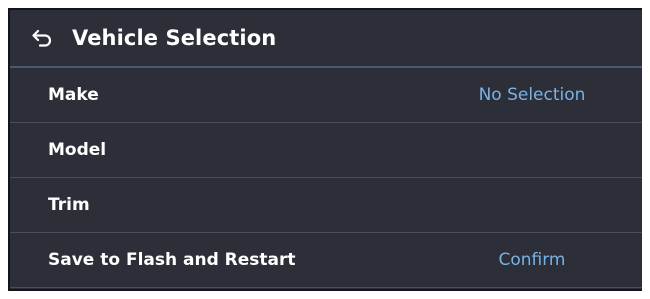 This screenshot has height=299, width=650. What do you see at coordinates (174, 38) in the screenshot?
I see `page-title: Vehicle Selection` at bounding box center [174, 38].